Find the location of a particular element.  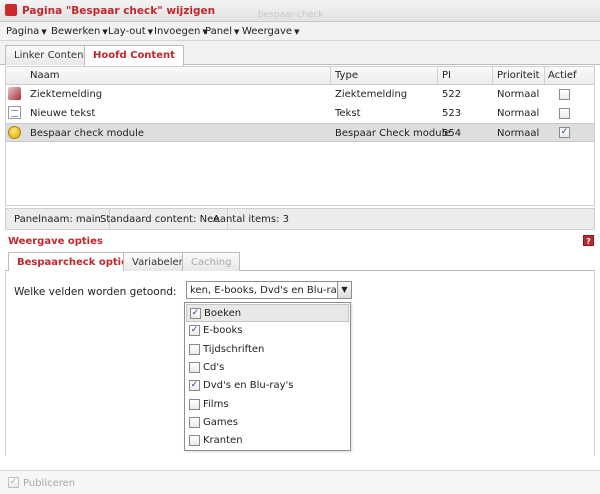

menu-bewerken: Bewerken ▼ is located at coordinates (79, 31).